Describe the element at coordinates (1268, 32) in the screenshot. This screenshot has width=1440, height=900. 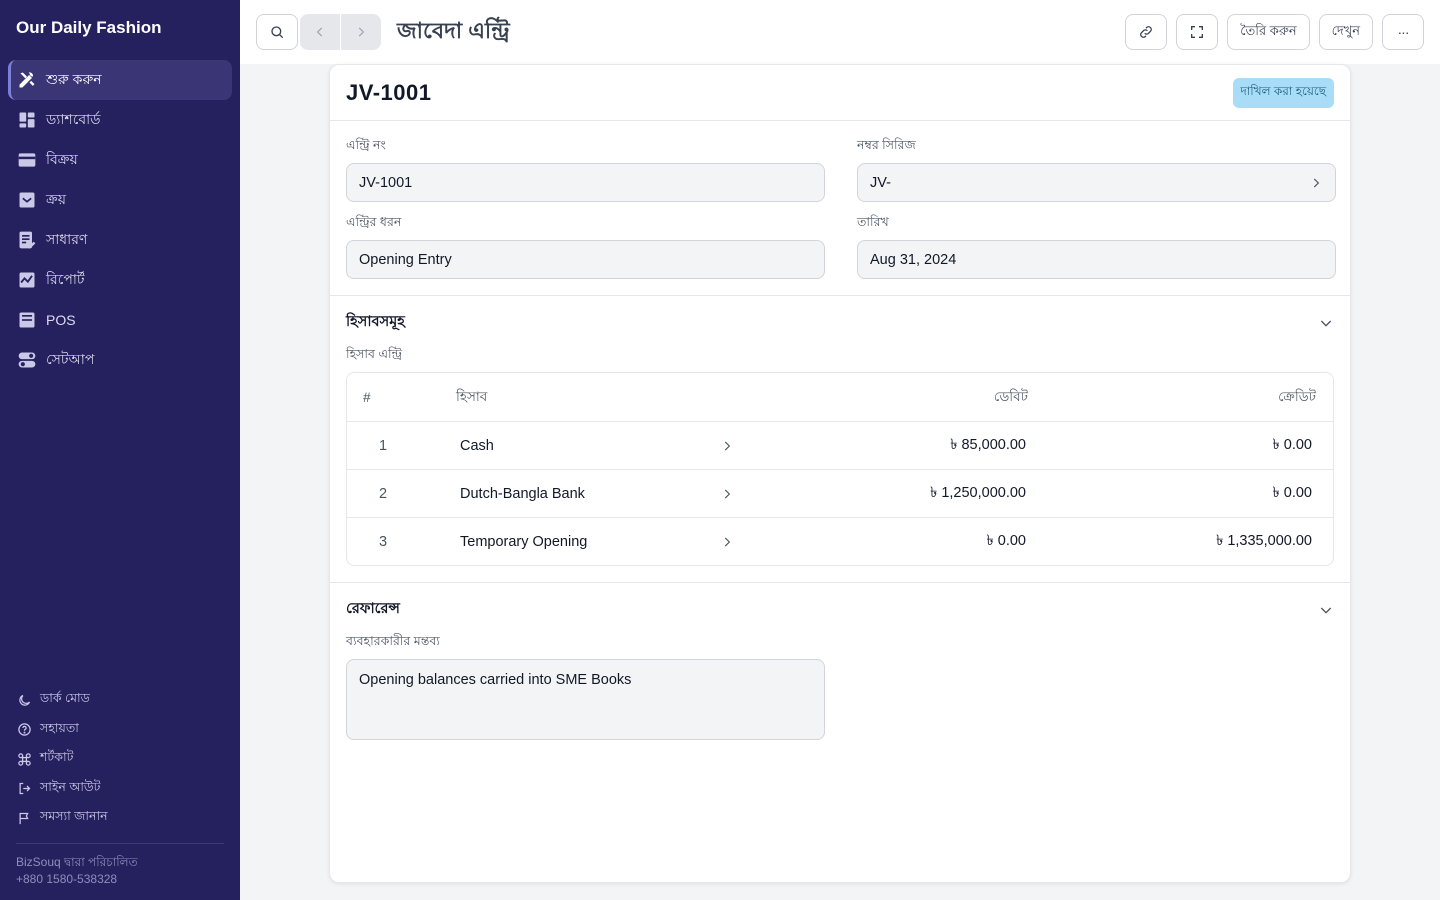
I see `create-button: তৈরি করুন` at that location.